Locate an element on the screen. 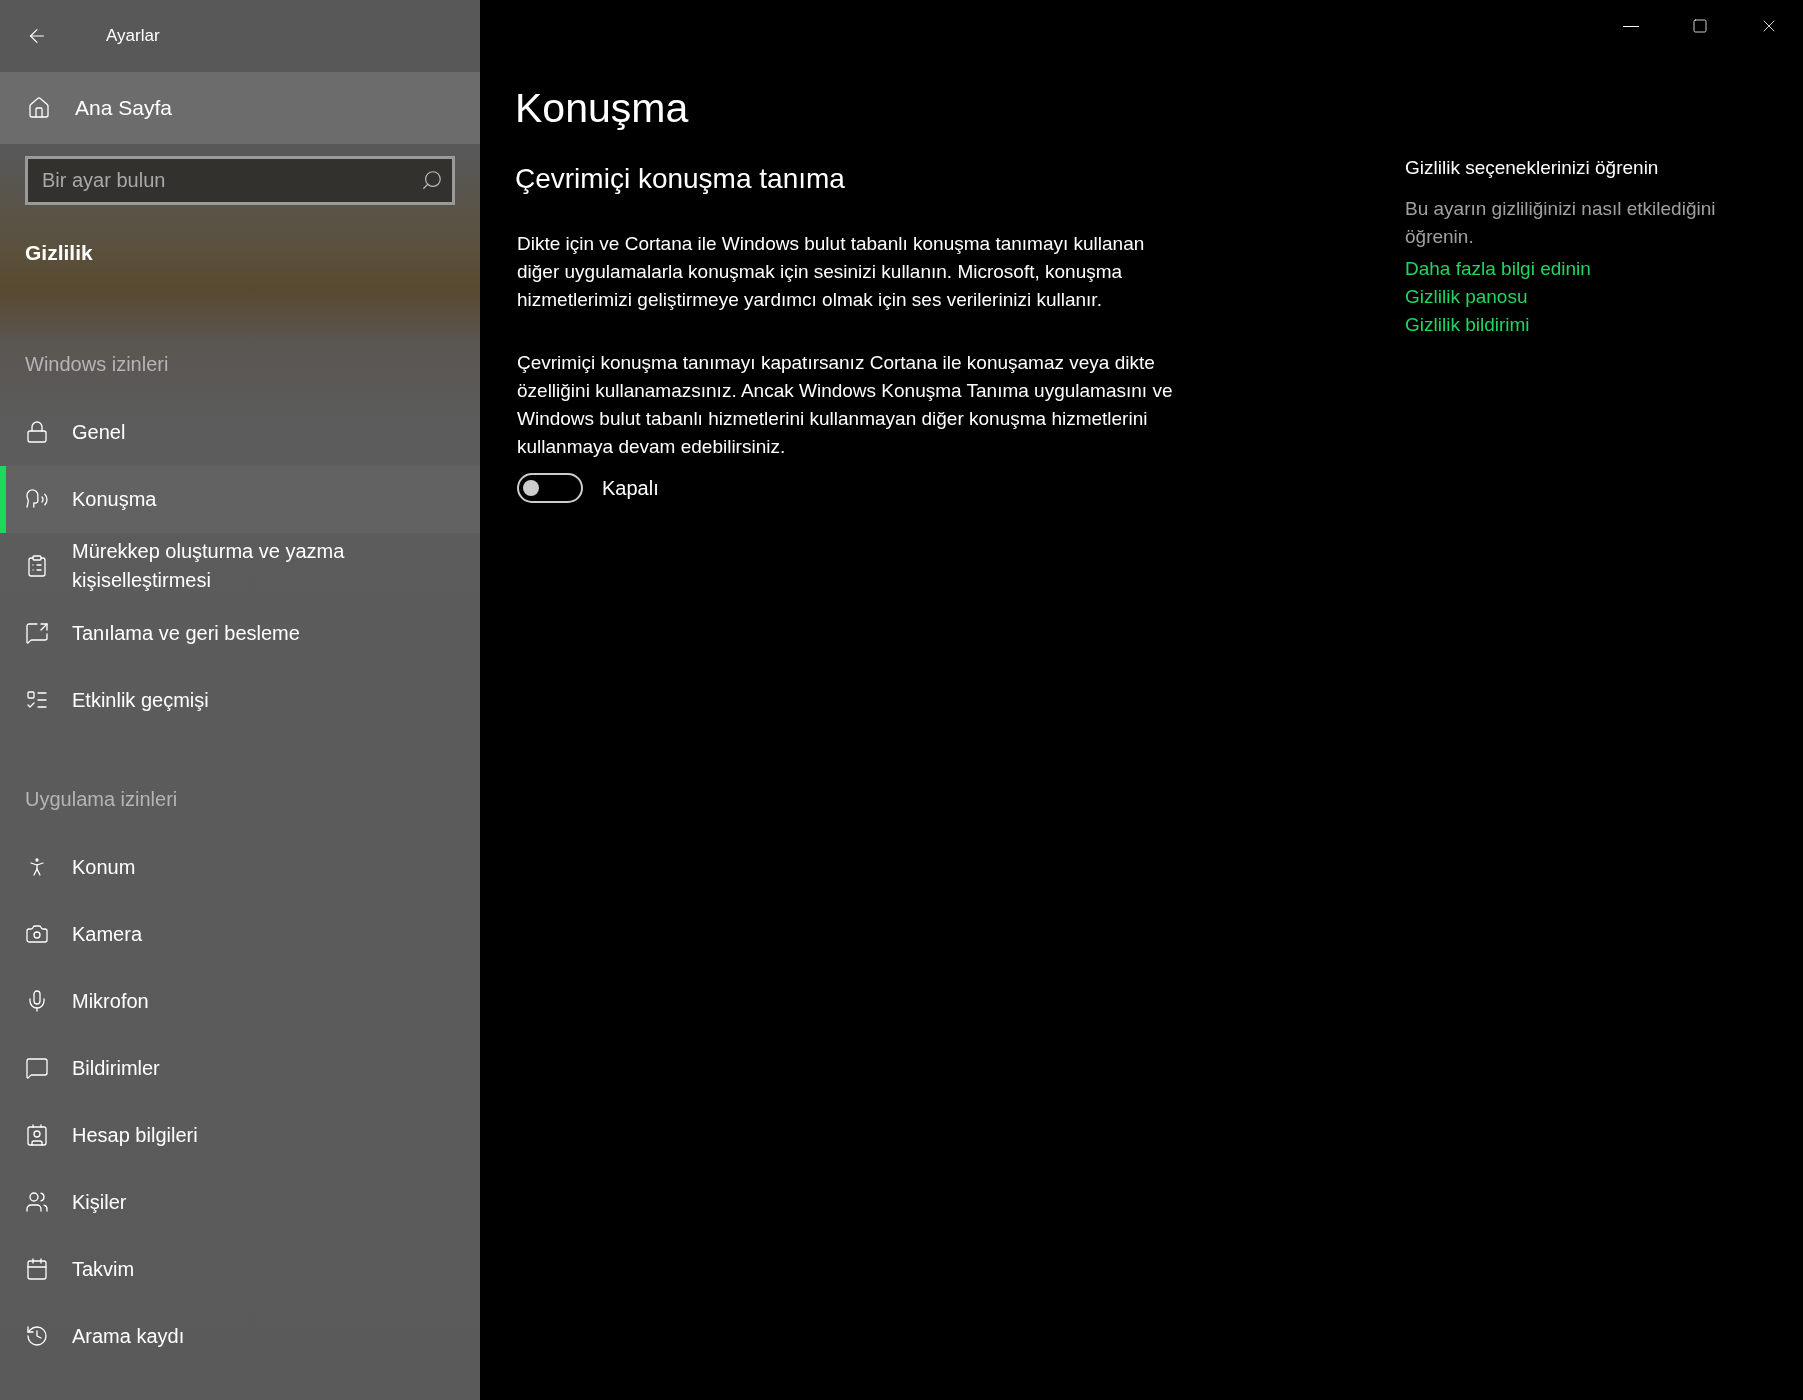 Image resolution: width=1803 pixels, height=1400 pixels. sidebar-item: Tanılama ve geri besleme is located at coordinates (240, 633).